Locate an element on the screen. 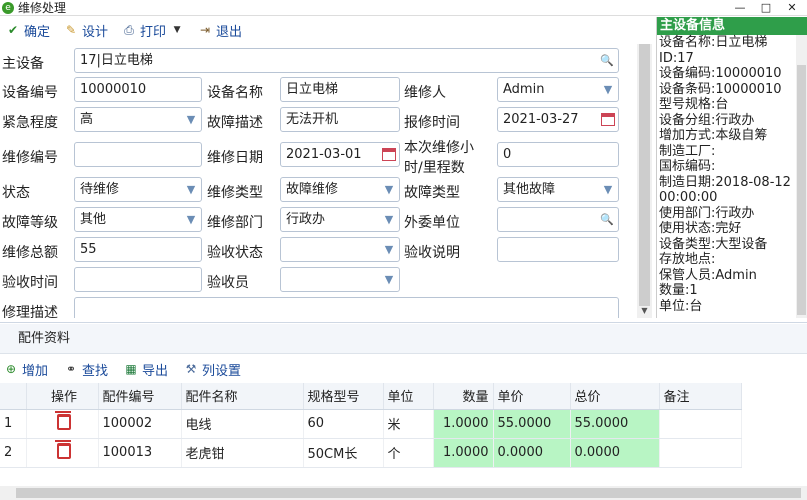 Image resolution: width=807 pixels, height=500 pixels. status-select: 待维修 ▼ is located at coordinates (138, 189).